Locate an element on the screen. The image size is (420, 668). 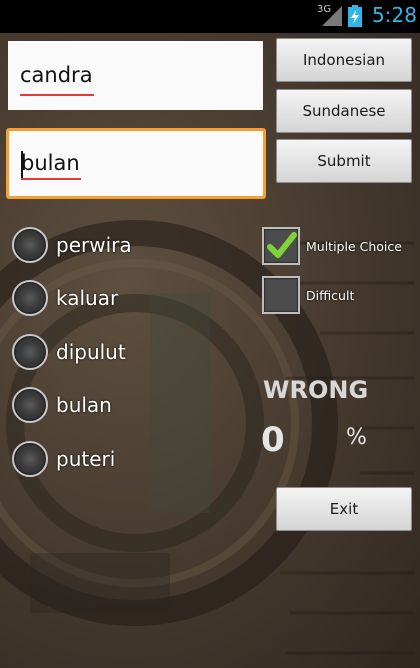
choice-option: dipulut is located at coordinates (69, 352).